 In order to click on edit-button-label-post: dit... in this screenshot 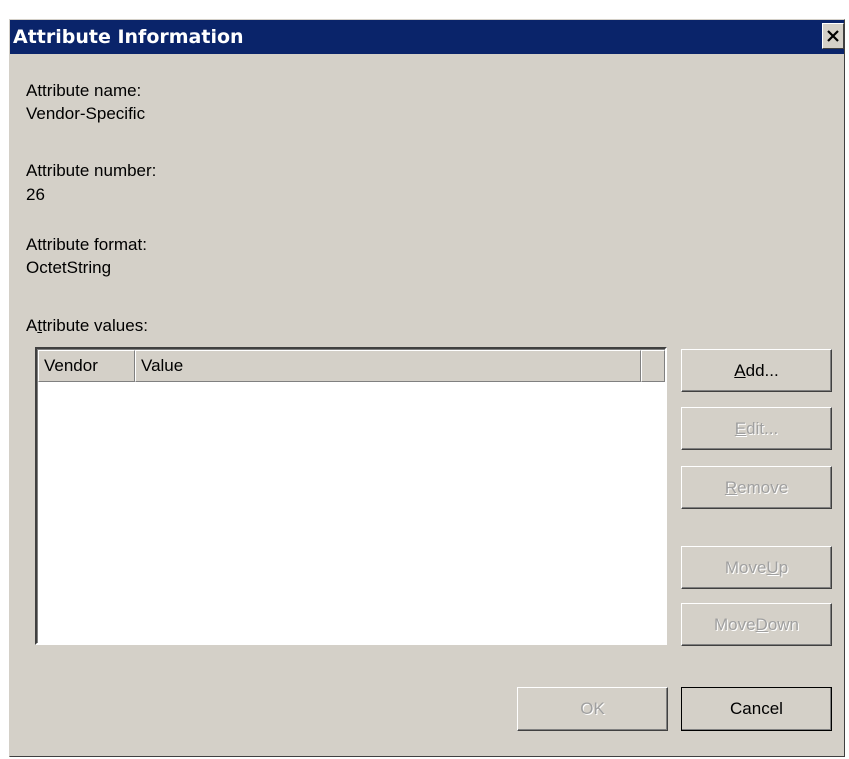, I will do `click(762, 428)`.